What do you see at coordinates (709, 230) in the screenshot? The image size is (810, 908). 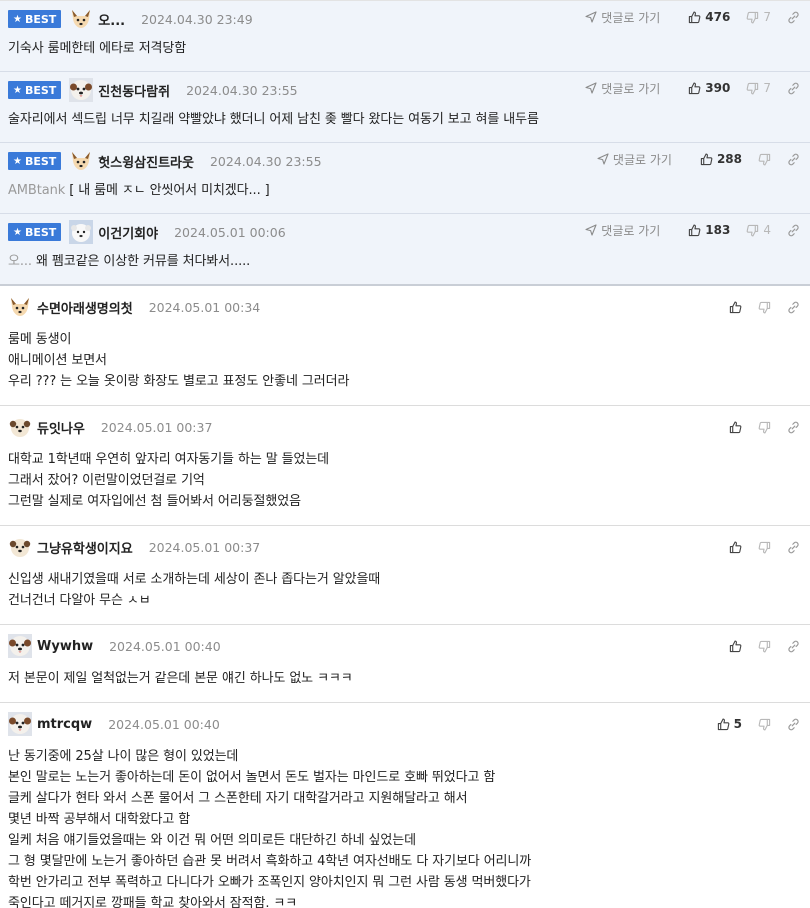 I see `upvote-button: 183` at bounding box center [709, 230].